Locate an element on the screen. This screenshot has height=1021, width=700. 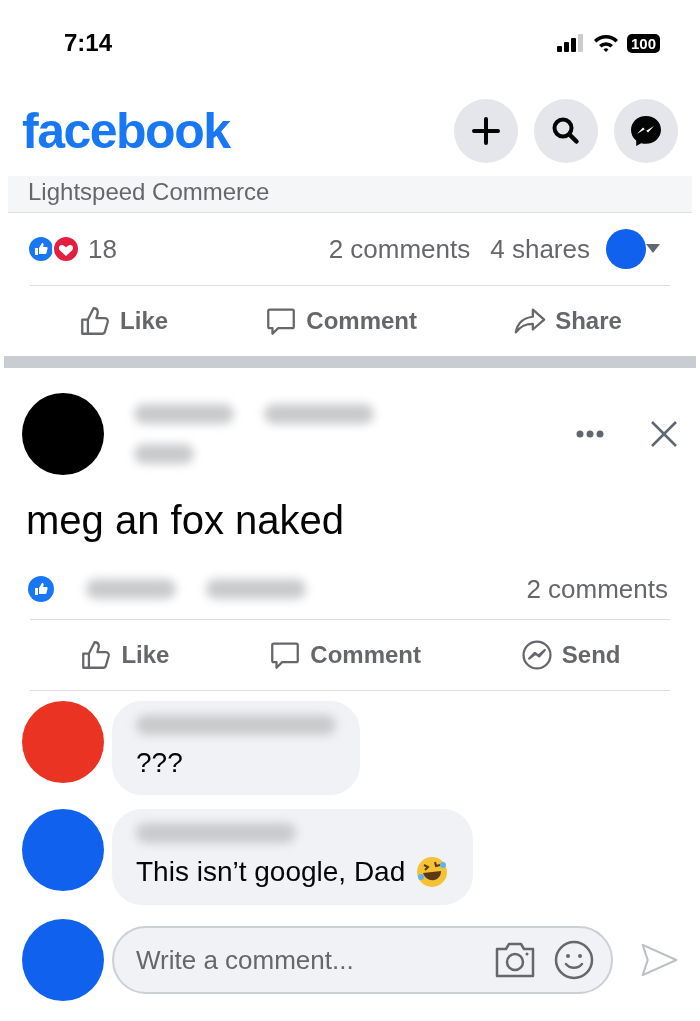
share-count: 4 shares is located at coordinates (540, 249).